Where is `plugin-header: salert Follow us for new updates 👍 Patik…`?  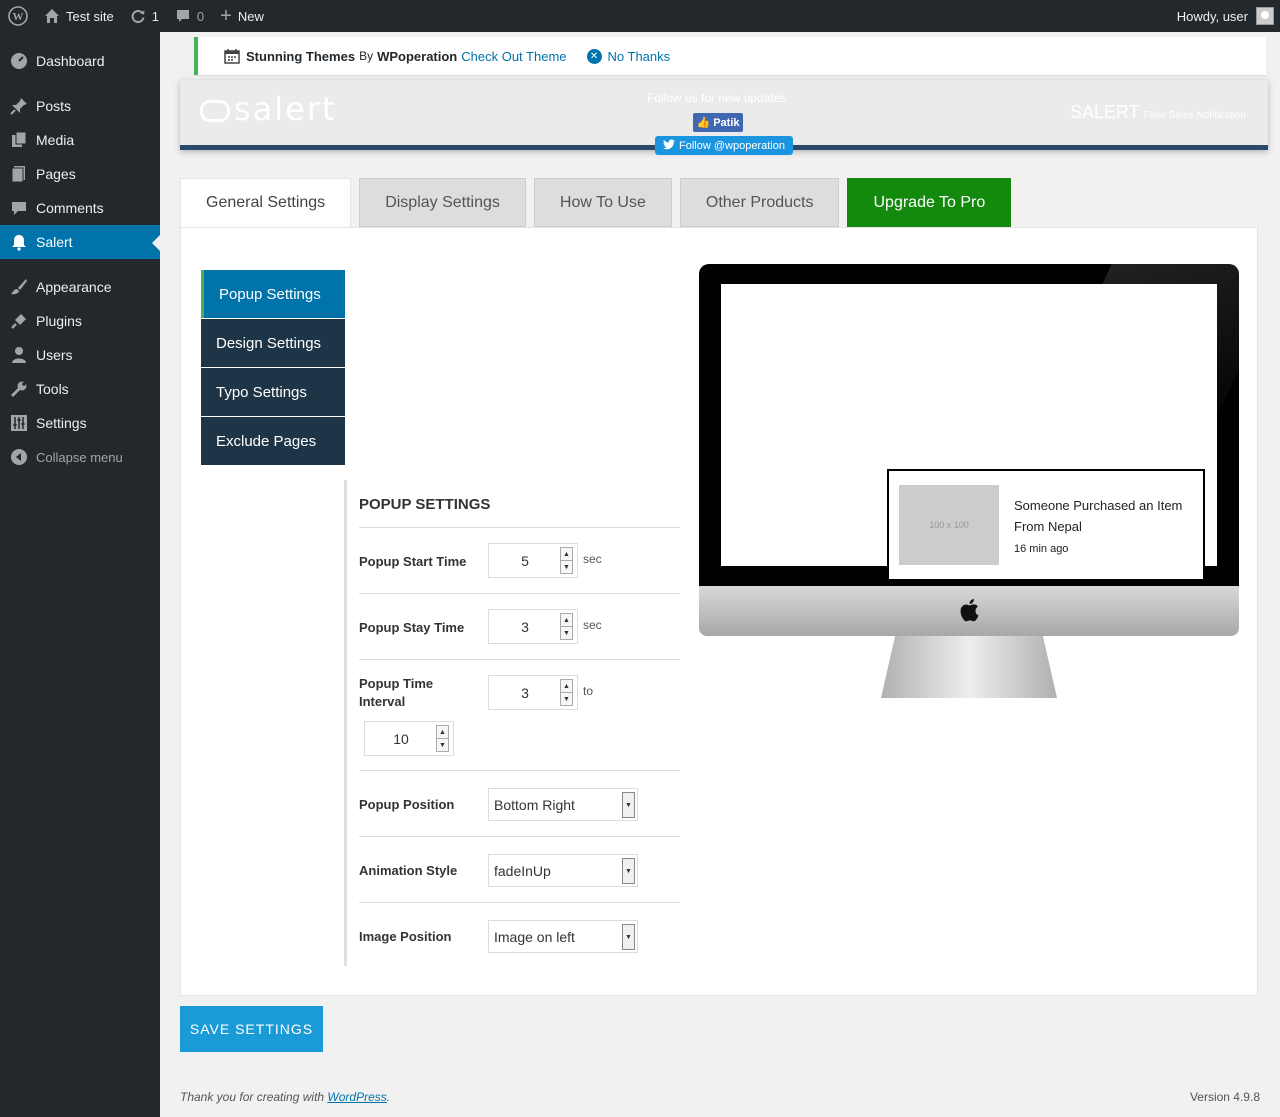 plugin-header: salert Follow us for new updates 👍 Patik… is located at coordinates (724, 117).